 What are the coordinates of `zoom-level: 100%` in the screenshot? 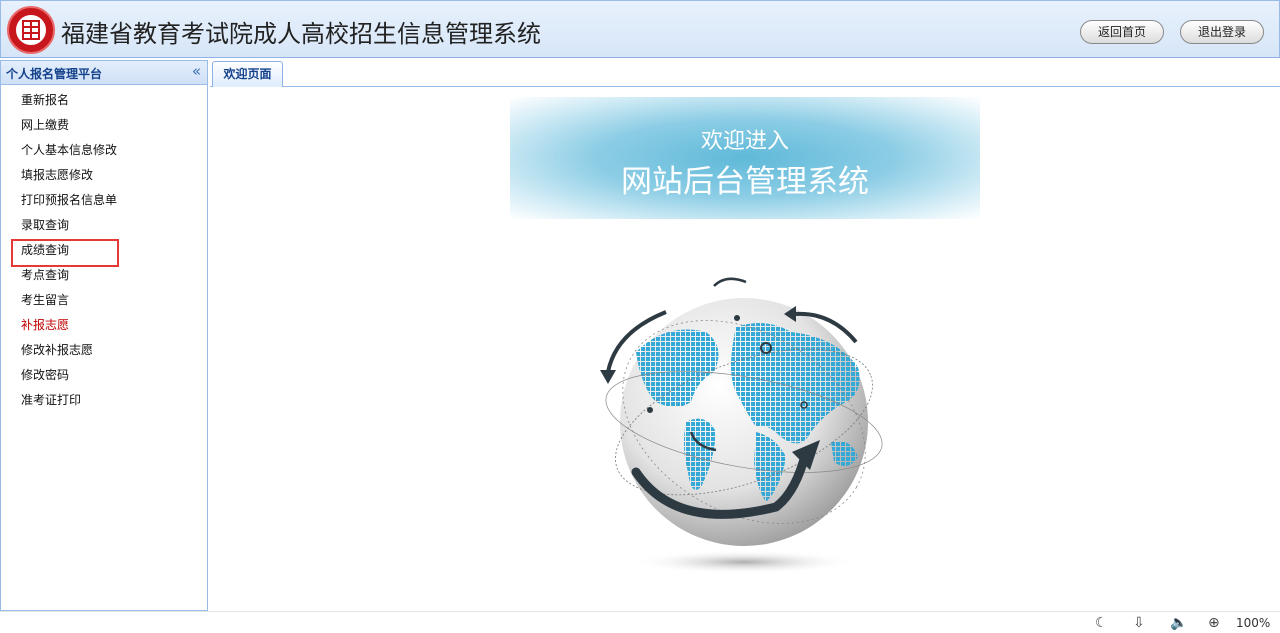 It's located at (1253, 623).